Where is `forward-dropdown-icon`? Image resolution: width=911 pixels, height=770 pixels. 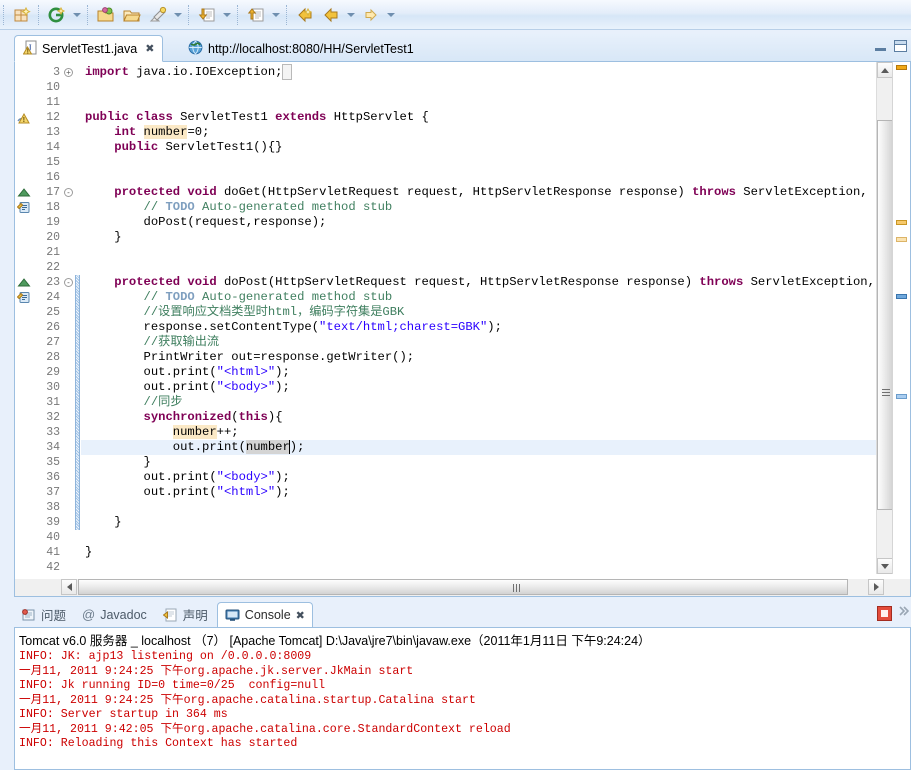 forward-dropdown-icon is located at coordinates (390, 15).